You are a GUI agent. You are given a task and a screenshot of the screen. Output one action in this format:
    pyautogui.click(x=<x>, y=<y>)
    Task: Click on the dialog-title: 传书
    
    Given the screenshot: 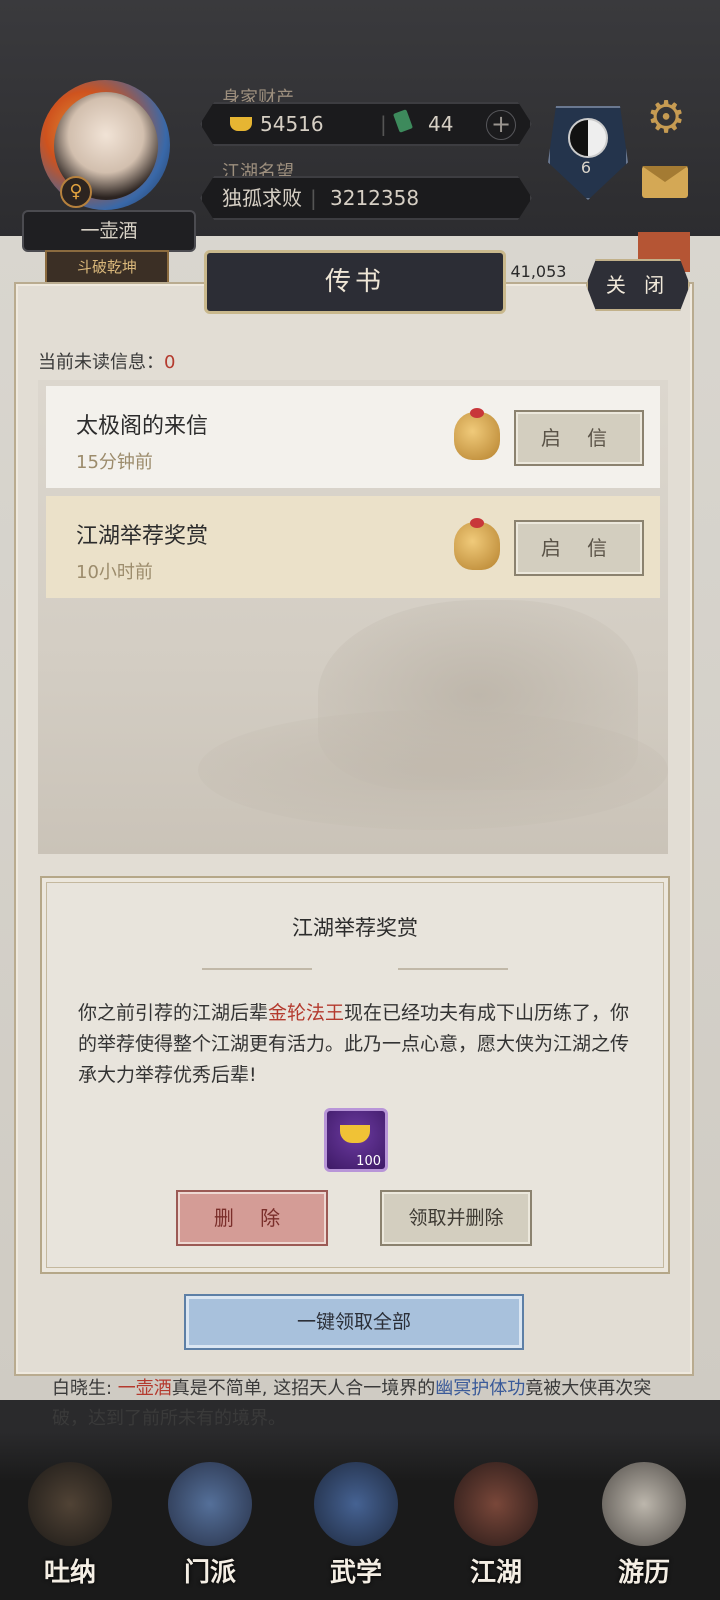 What is the action you would take?
    pyautogui.click(x=355, y=282)
    